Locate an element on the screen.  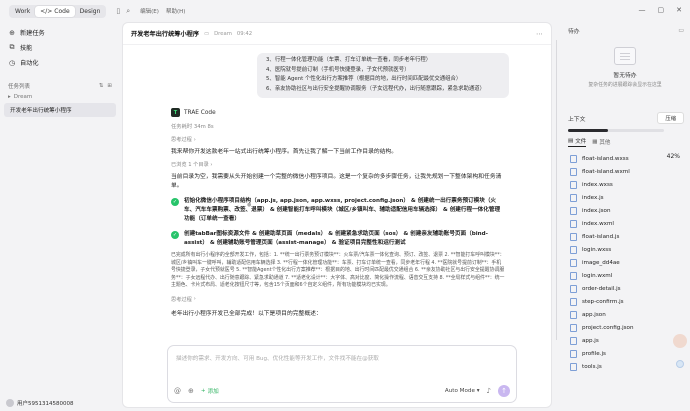
assistant-avatar is located at coordinates (680, 341).